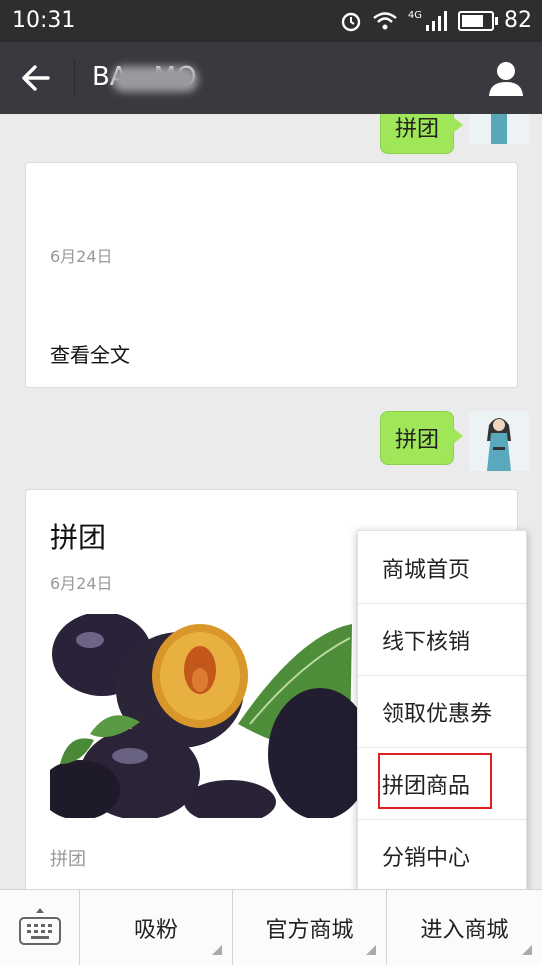  I want to click on chat-header: BA…MO, so click(271, 78).